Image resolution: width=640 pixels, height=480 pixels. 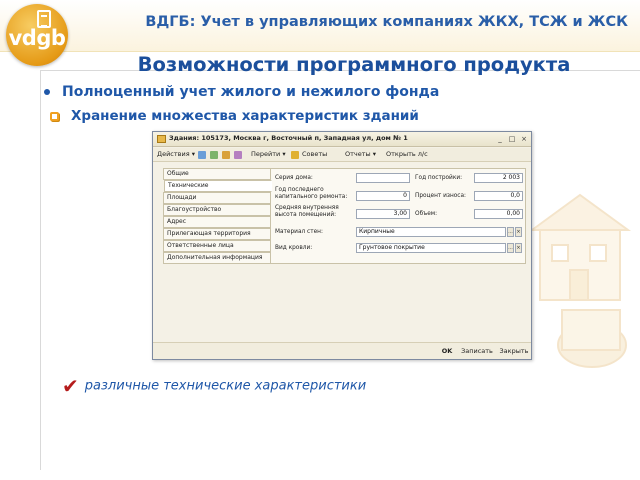 I want to click on tab-general: Общие, so click(x=217, y=174).